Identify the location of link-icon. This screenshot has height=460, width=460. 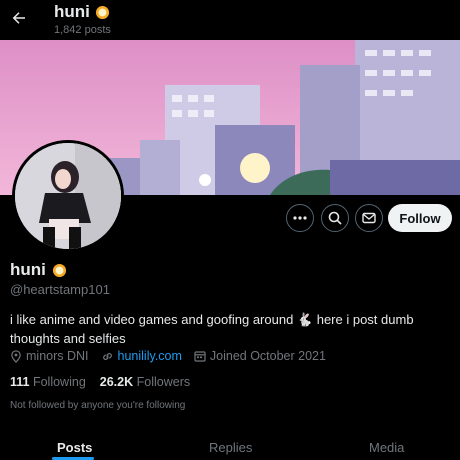
(107, 356).